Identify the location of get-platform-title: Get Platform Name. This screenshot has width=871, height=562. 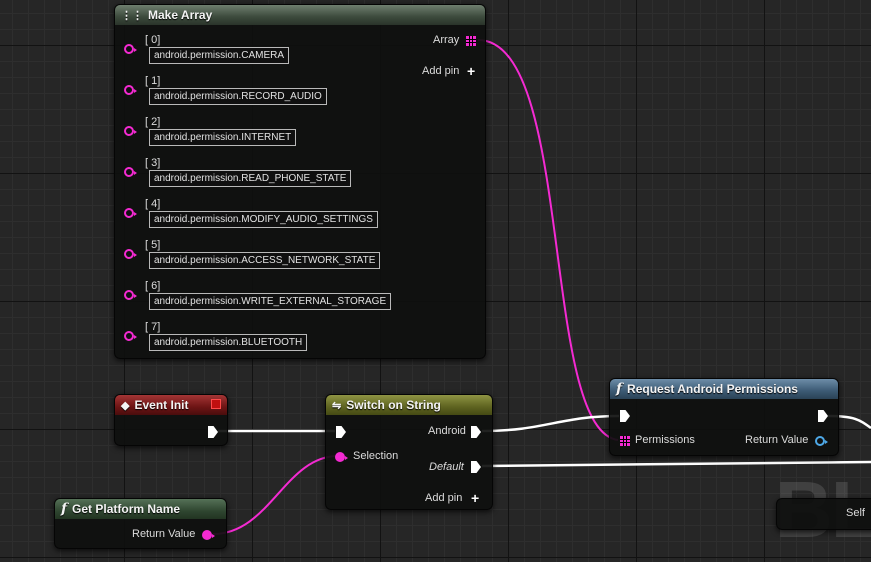
(126, 509).